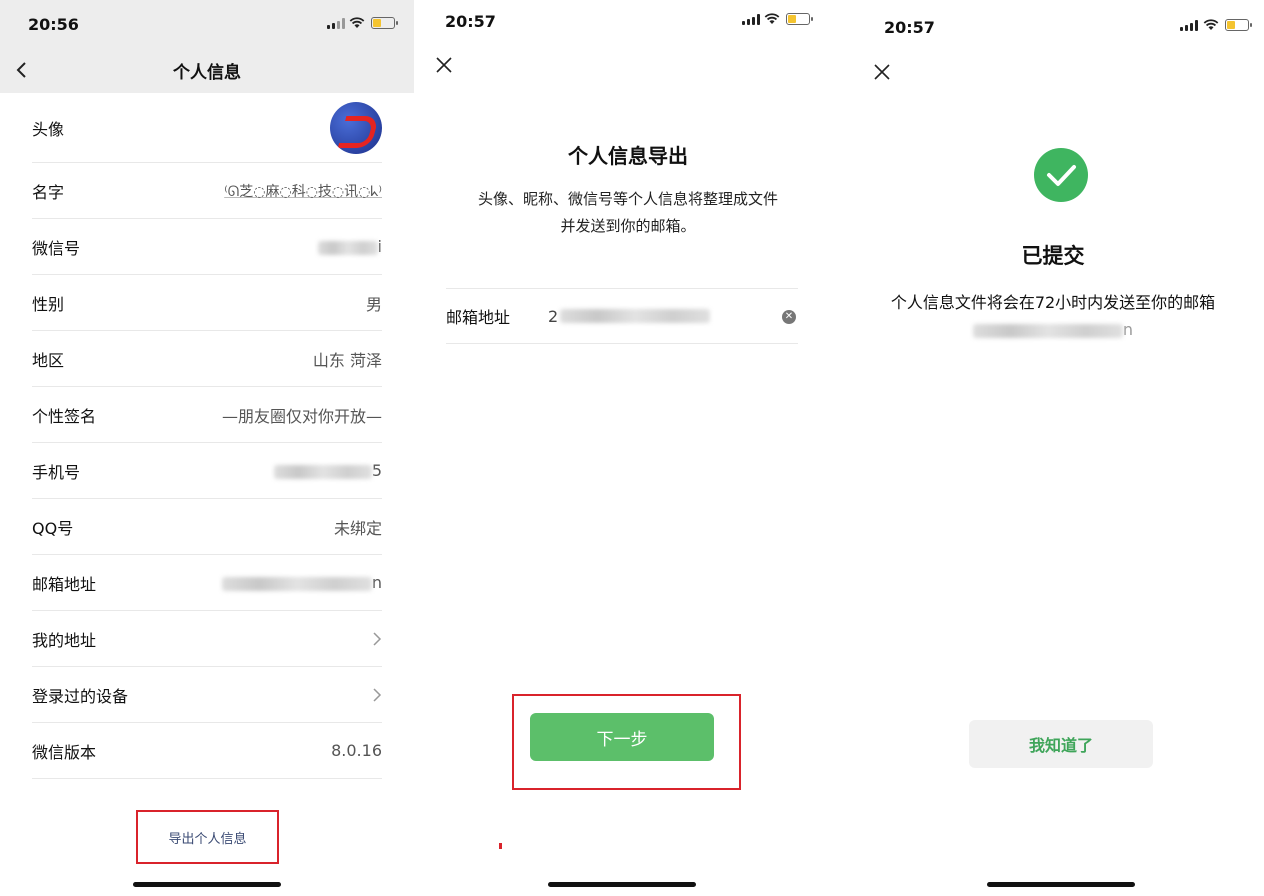 The image size is (1264, 896). Describe the element at coordinates (627, 199) in the screenshot. I see `description-line: 头像、昵称、微信号等个人信息将整理成文件` at that location.